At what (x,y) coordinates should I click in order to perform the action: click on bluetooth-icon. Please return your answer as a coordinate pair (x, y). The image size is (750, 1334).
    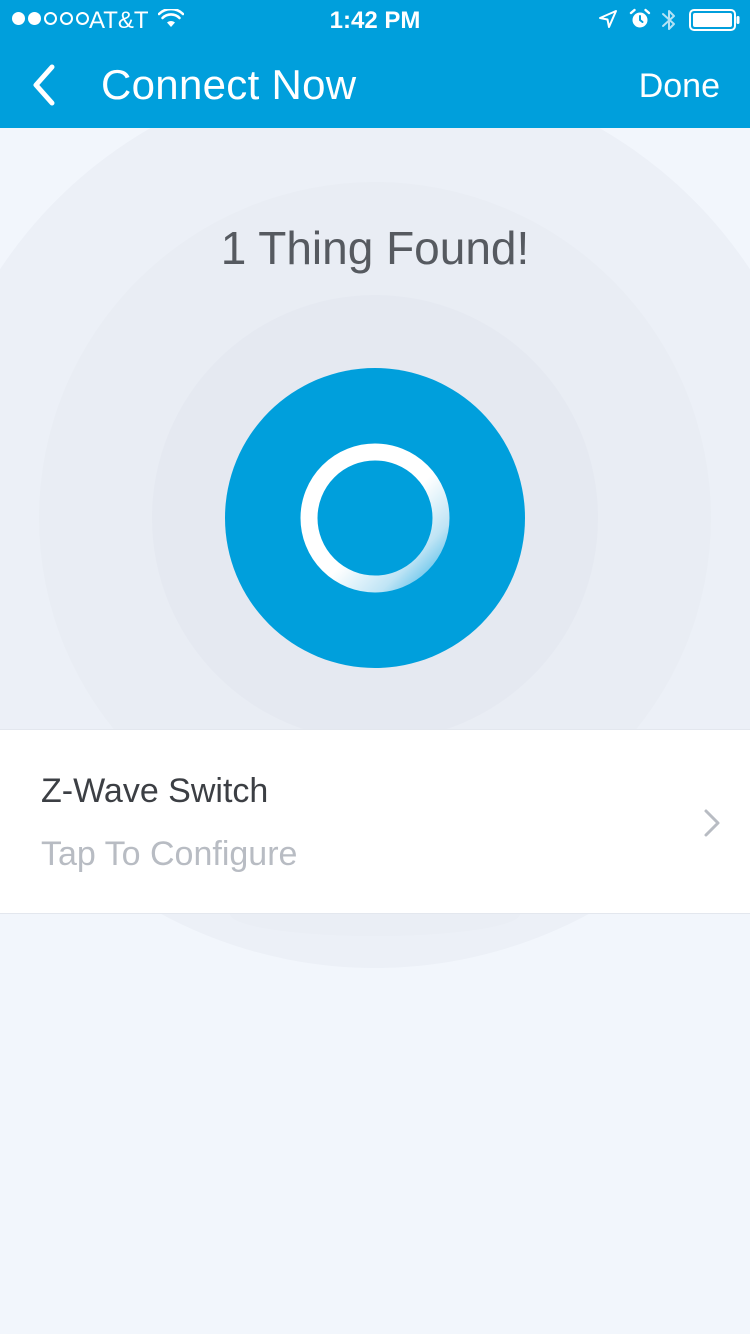
    Looking at the image, I should click on (668, 20).